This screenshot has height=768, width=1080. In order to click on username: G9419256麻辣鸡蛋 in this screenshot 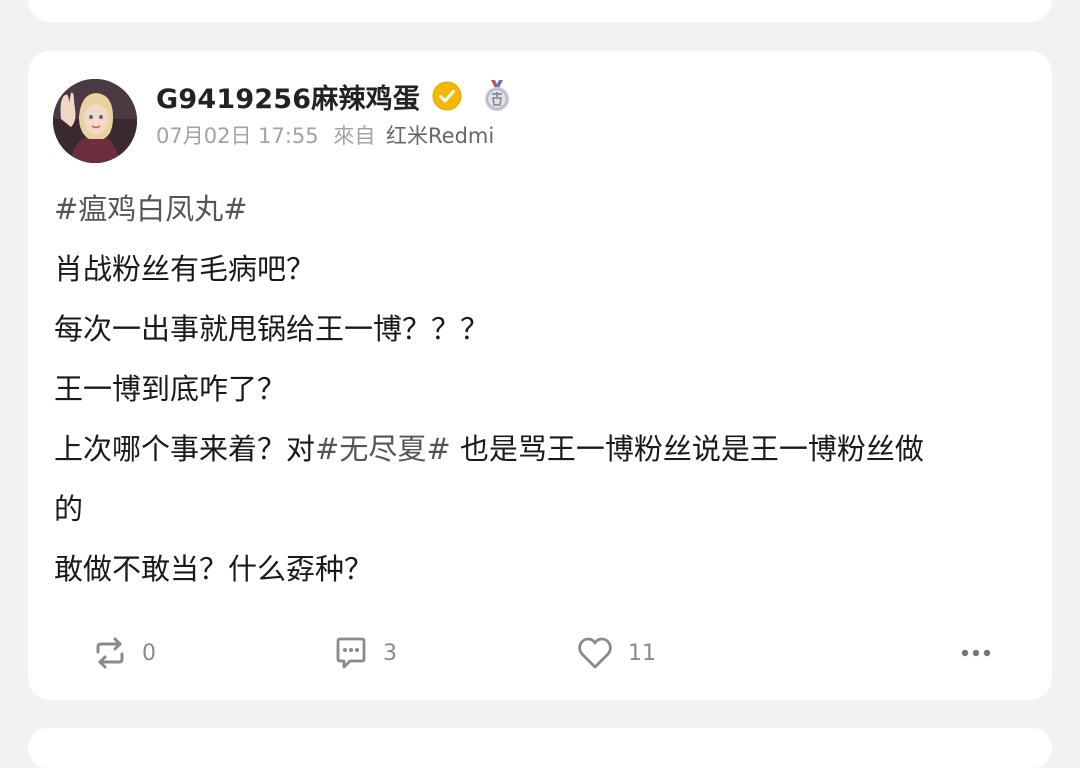, I will do `click(288, 96)`.